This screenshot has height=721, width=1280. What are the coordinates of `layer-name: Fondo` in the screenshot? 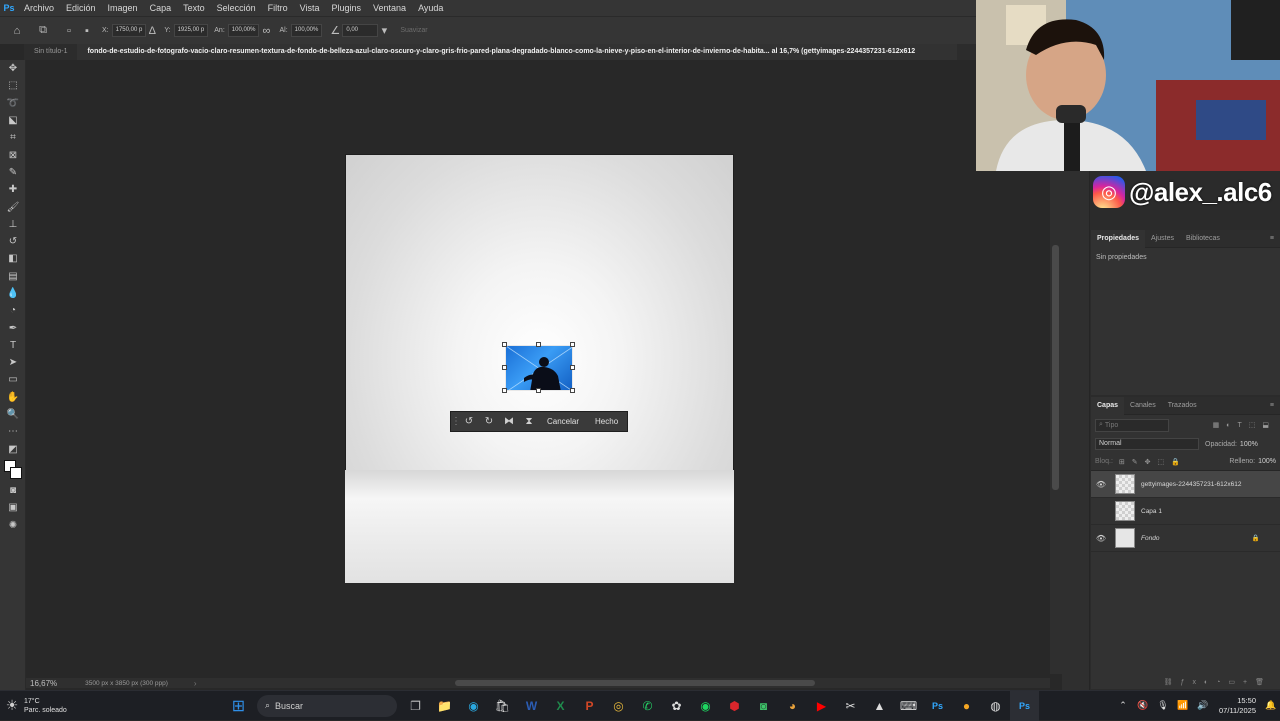 It's located at (1150, 538).